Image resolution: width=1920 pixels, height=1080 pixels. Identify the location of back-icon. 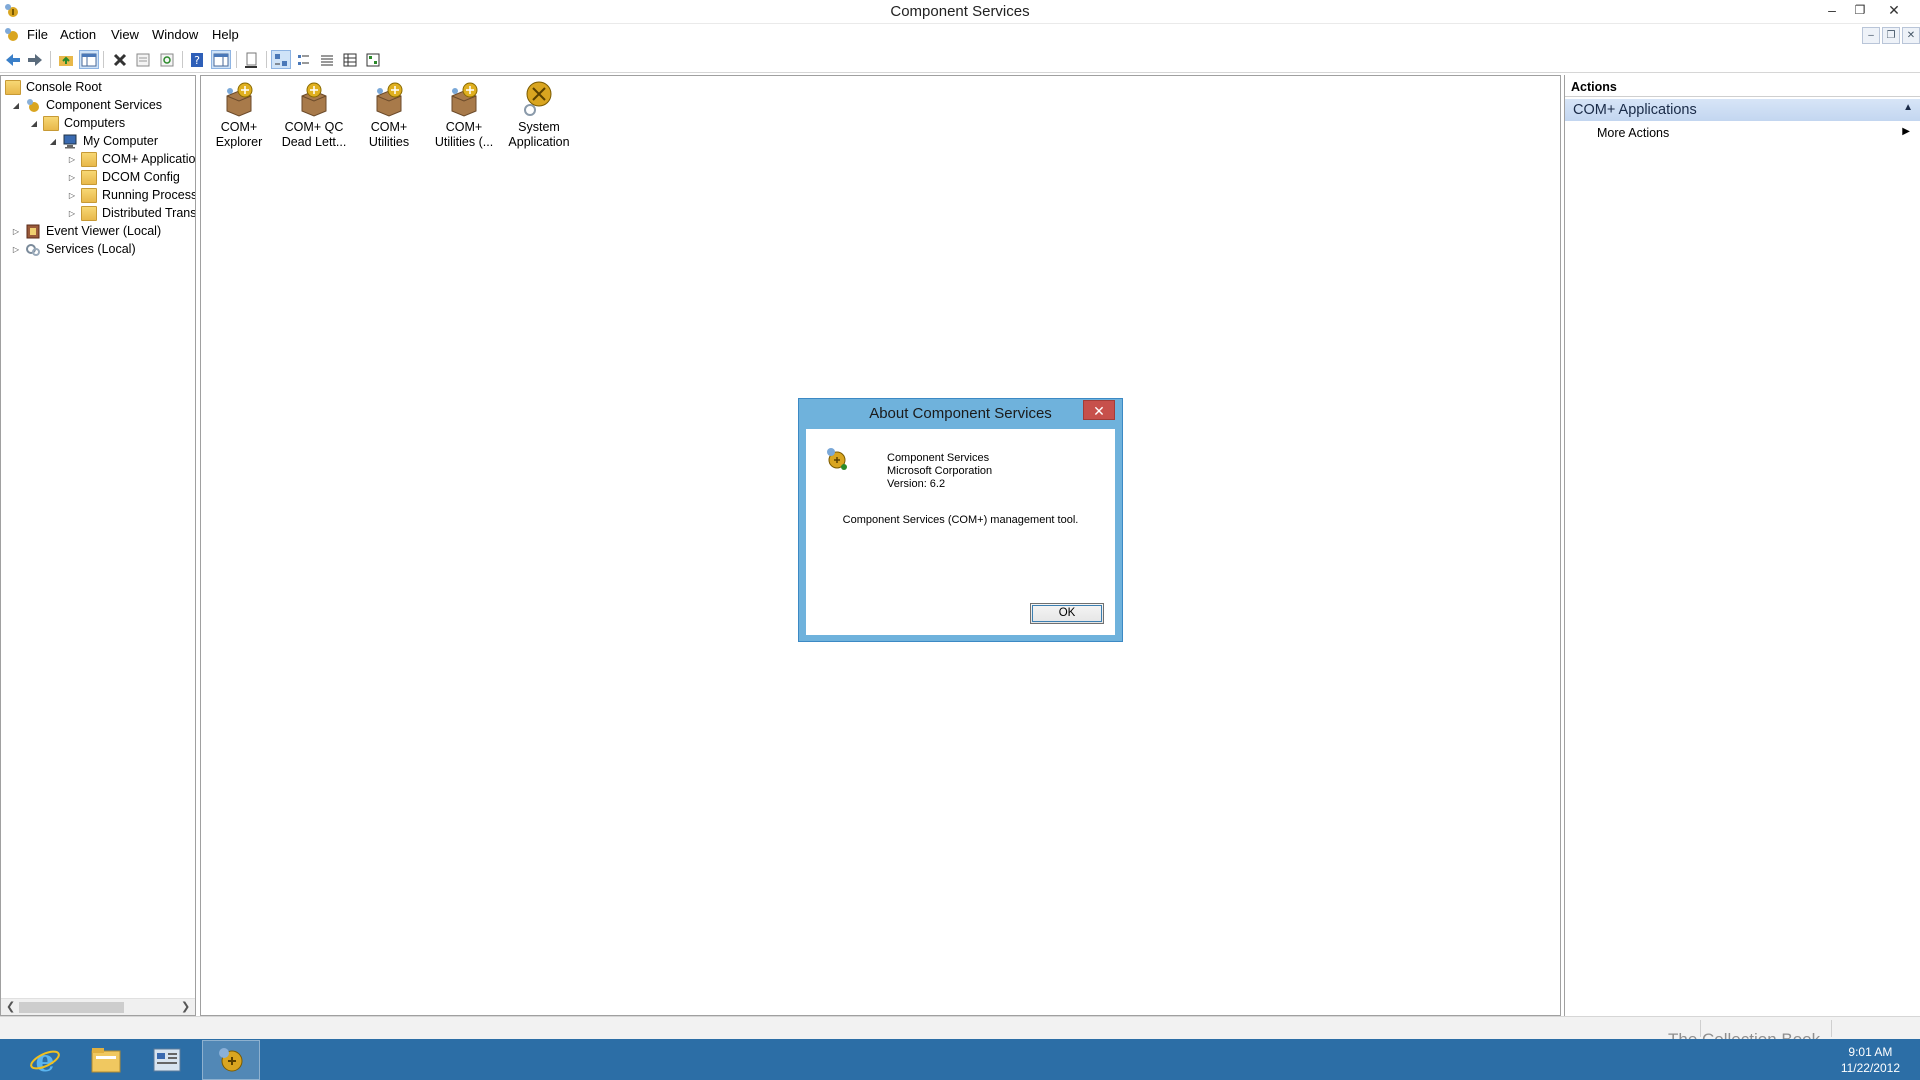
(13, 59).